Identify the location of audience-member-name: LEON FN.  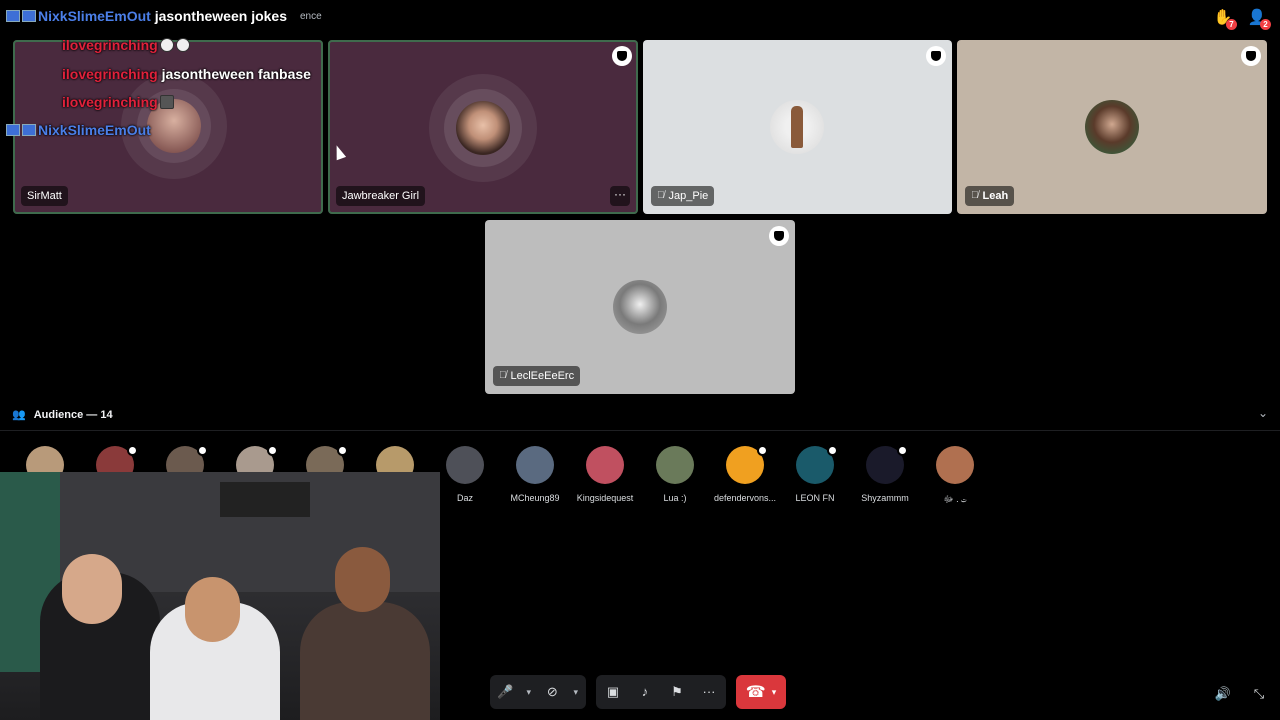
(815, 498).